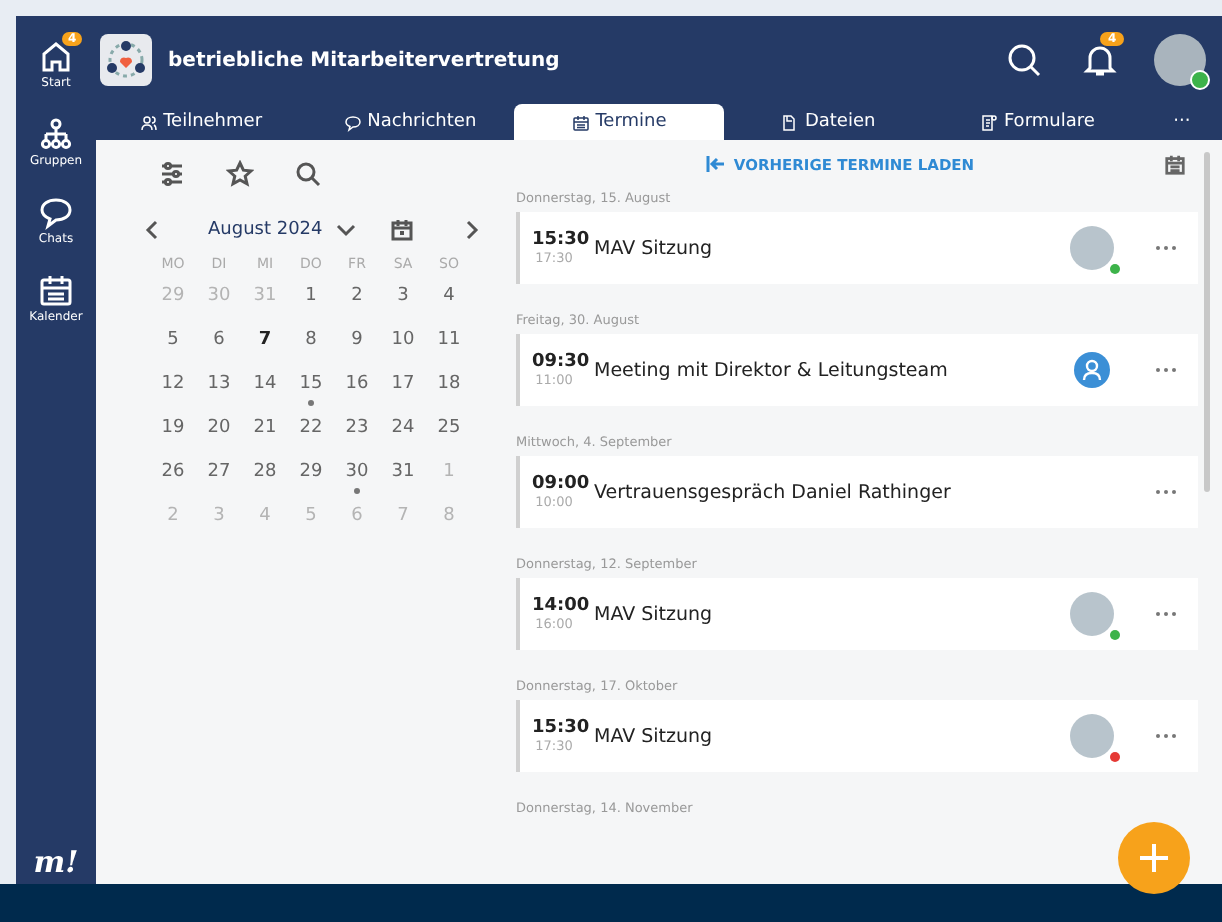  Describe the element at coordinates (148, 122) in the screenshot. I see `people-icon` at that location.